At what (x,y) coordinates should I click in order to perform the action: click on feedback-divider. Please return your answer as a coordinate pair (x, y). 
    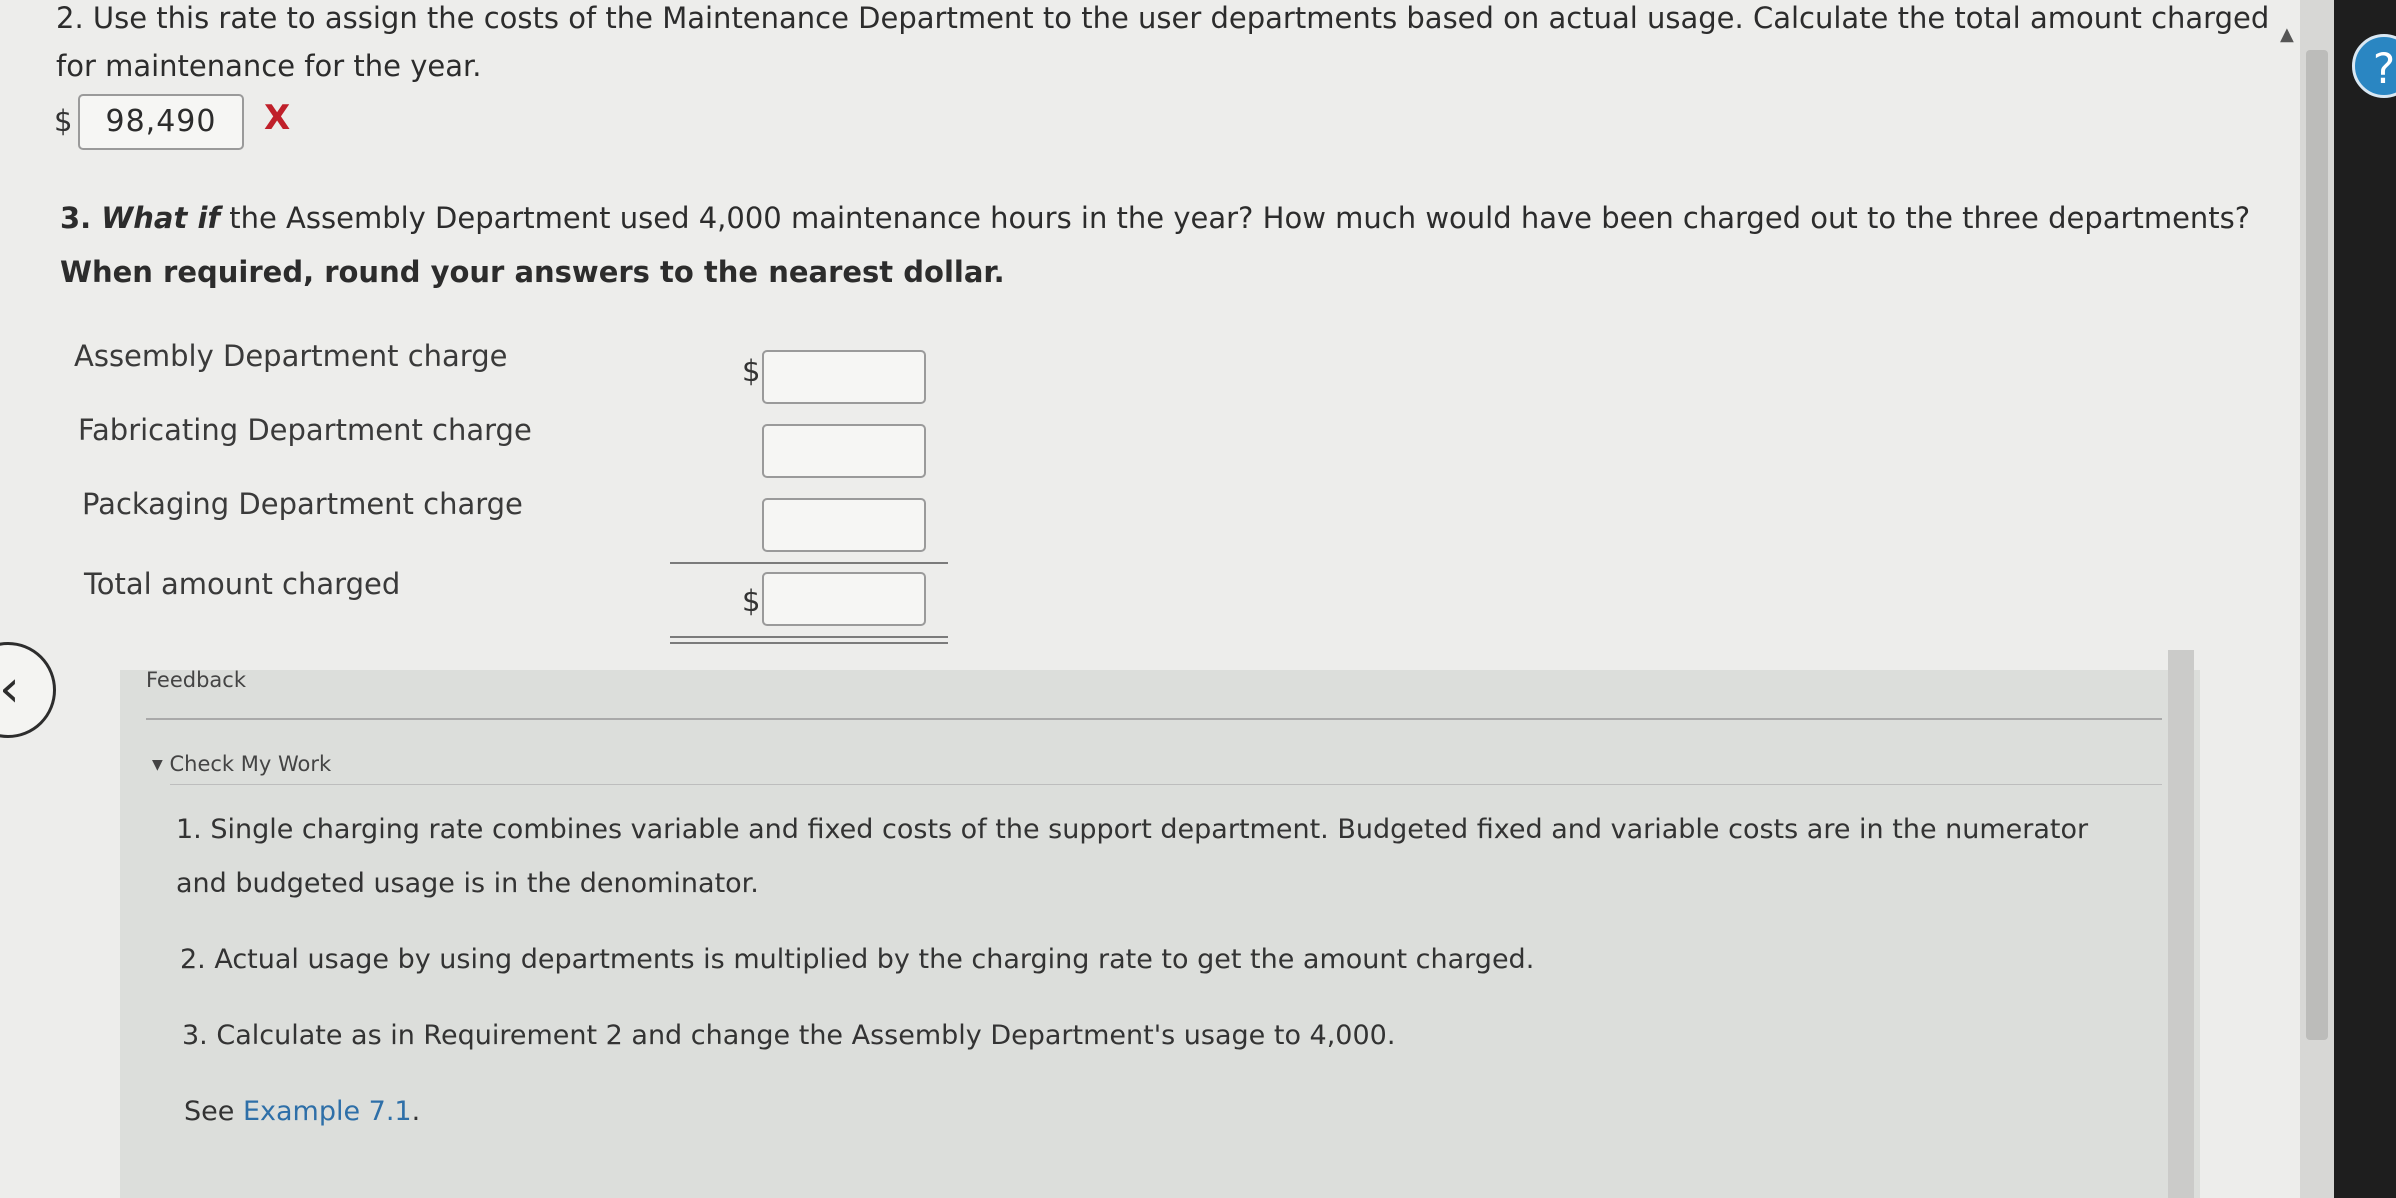
    Looking at the image, I should click on (1154, 719).